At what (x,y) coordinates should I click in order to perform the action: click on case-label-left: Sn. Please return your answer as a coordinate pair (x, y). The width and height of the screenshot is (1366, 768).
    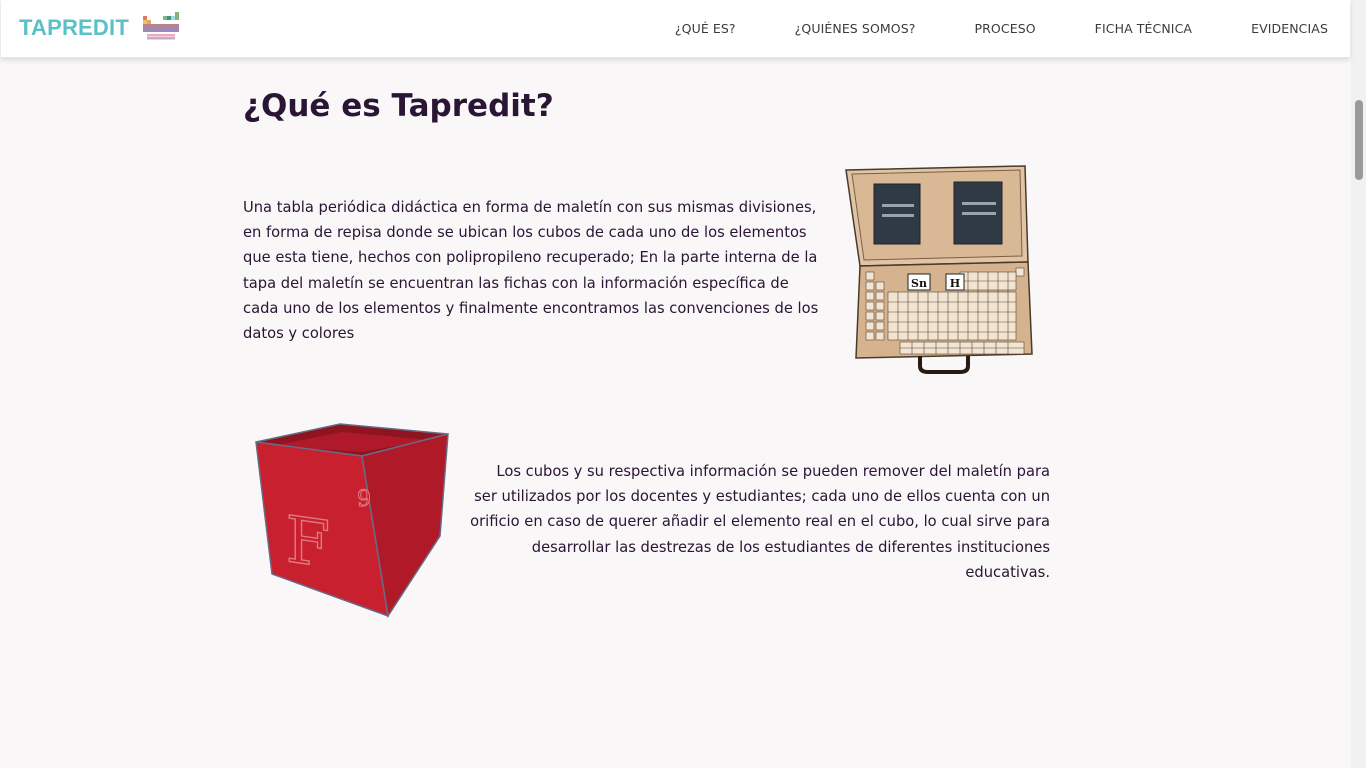
    Looking at the image, I should click on (919, 283).